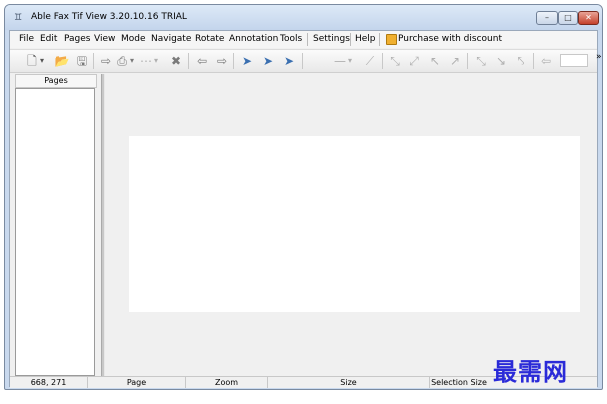  What do you see at coordinates (588, 18) in the screenshot?
I see `close-button: ✕` at bounding box center [588, 18].